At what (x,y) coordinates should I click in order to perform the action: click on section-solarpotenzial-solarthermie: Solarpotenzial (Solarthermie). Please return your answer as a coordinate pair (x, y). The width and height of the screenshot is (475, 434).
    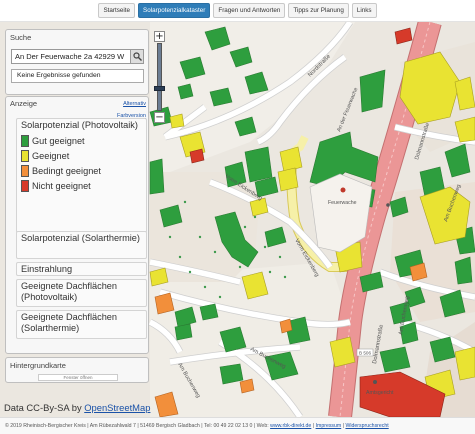
    Looking at the image, I should click on (81, 245).